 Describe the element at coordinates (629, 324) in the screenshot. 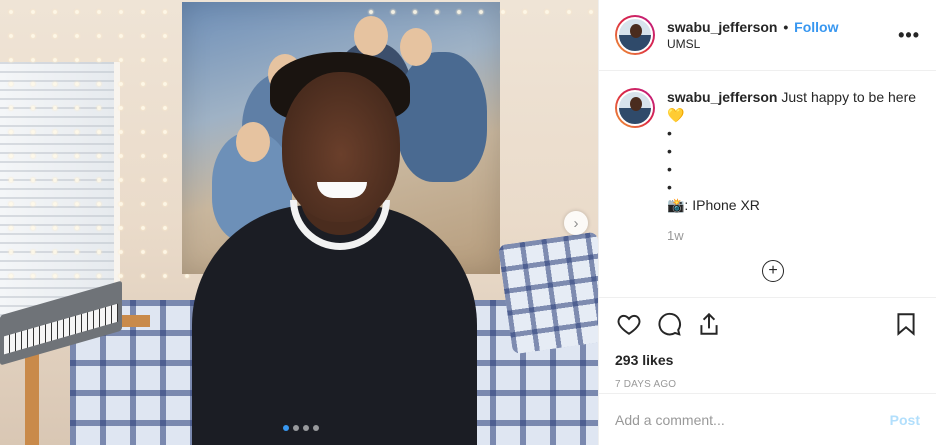

I see `heart-icon` at that location.